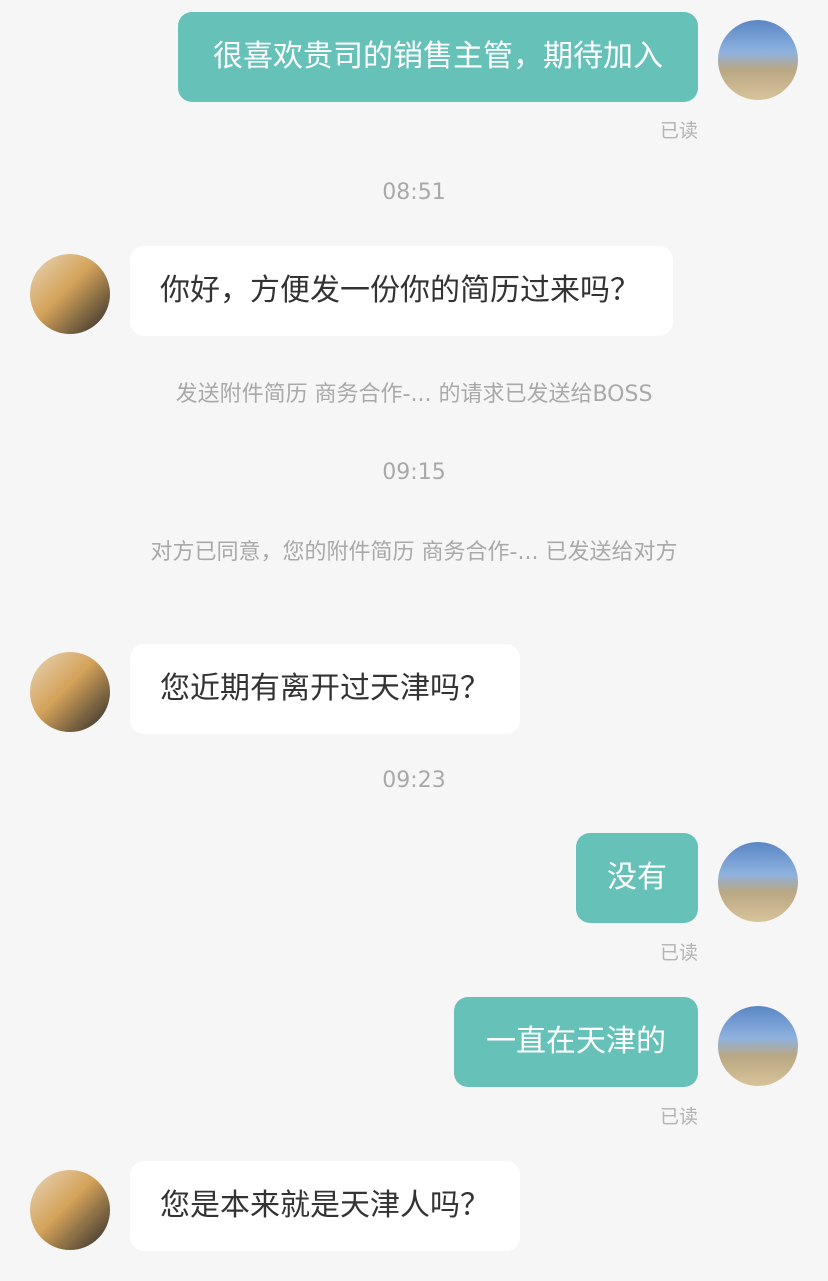 The width and height of the screenshot is (828, 1281). I want to click on system-notice: 发送附件简历 商务合作-... 的请求已发送给BOSS, so click(414, 394).